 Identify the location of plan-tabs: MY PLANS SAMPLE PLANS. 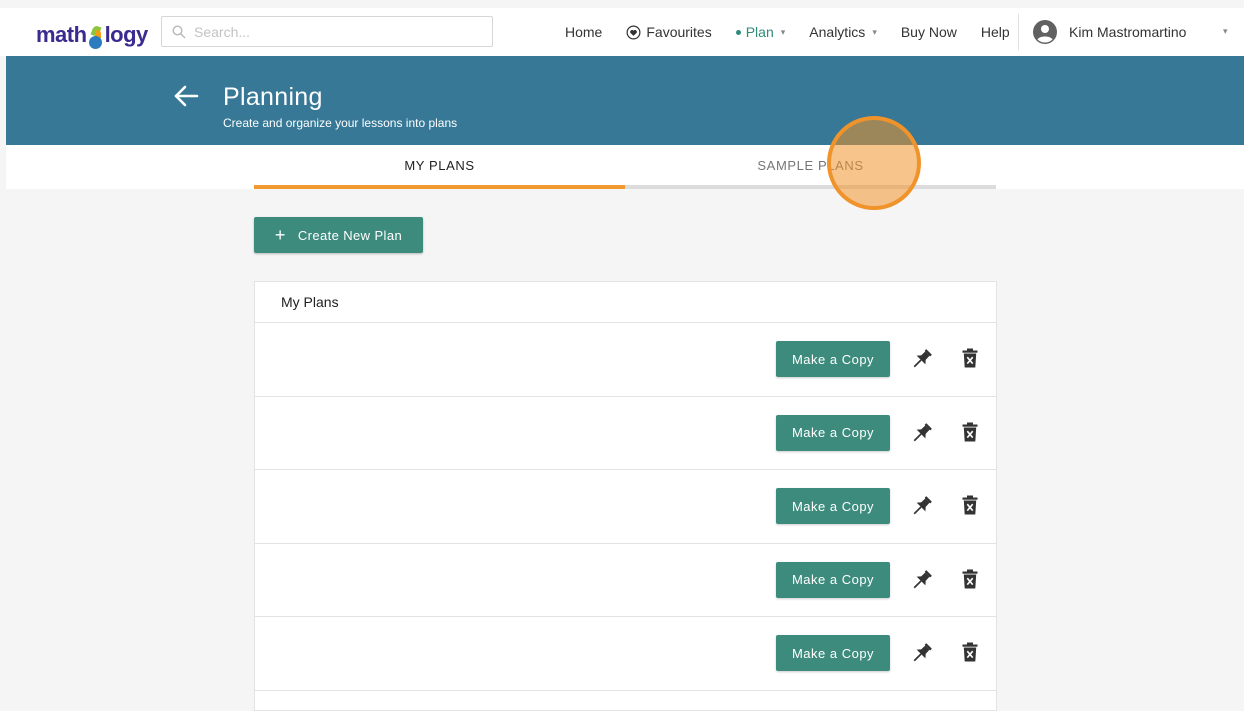
(625, 167).